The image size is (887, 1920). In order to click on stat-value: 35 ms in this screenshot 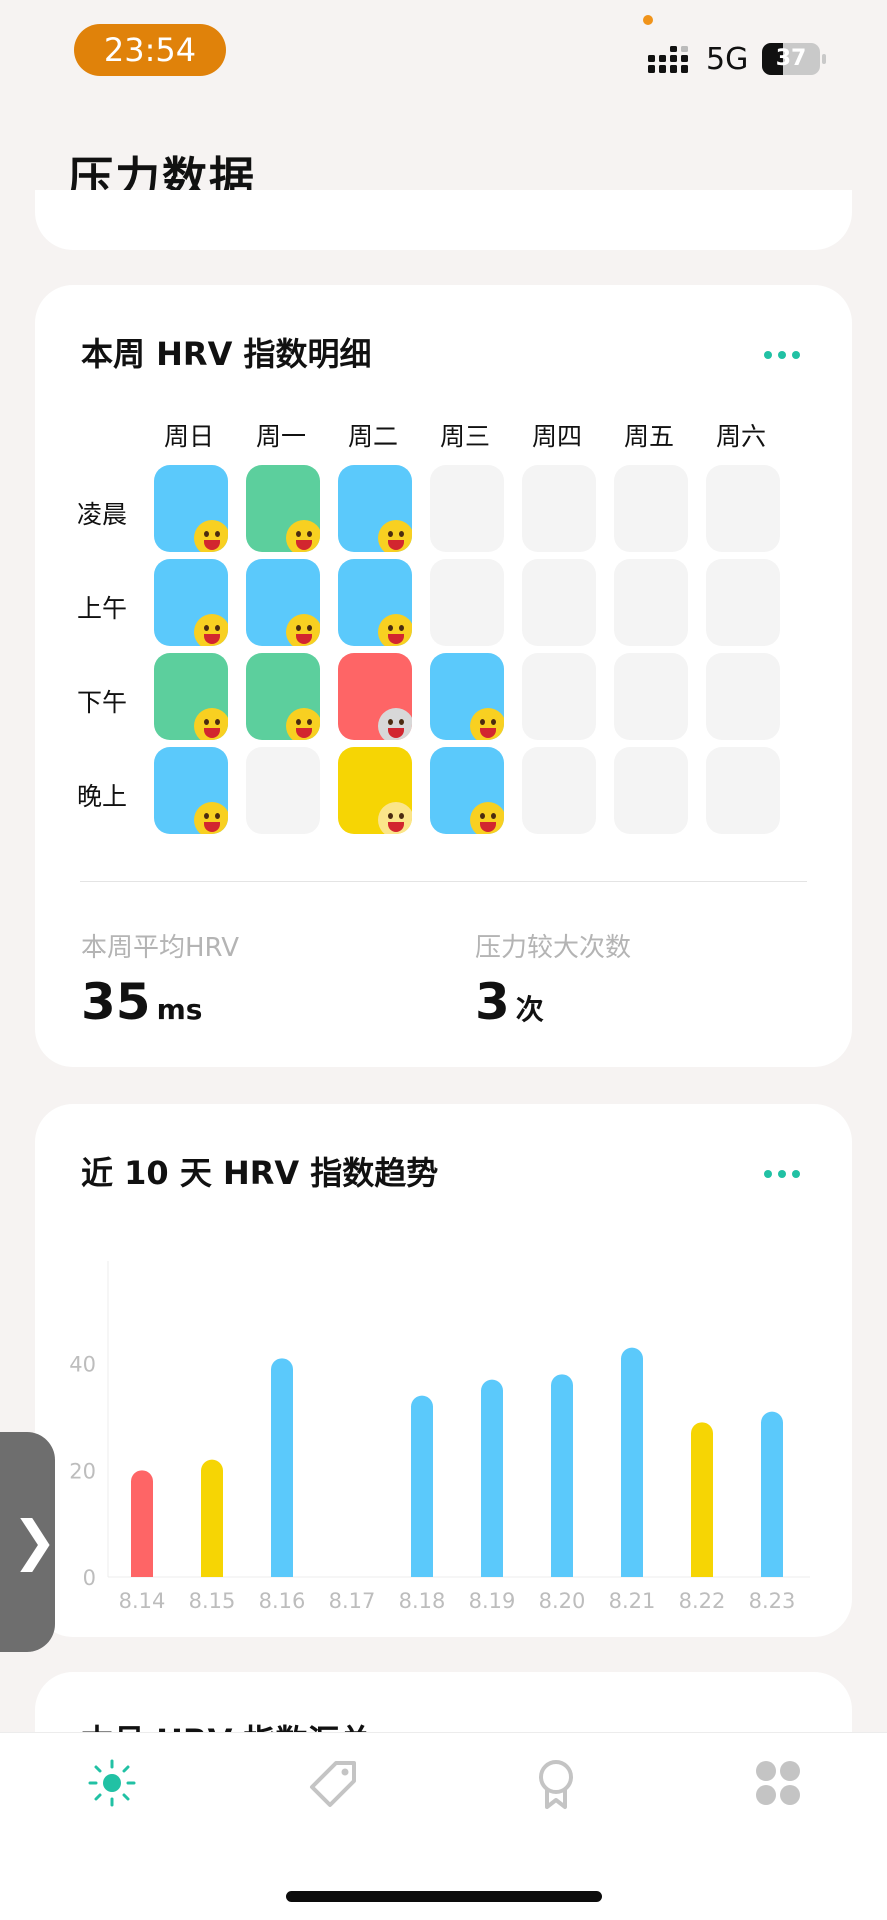, I will do `click(141, 1002)`.